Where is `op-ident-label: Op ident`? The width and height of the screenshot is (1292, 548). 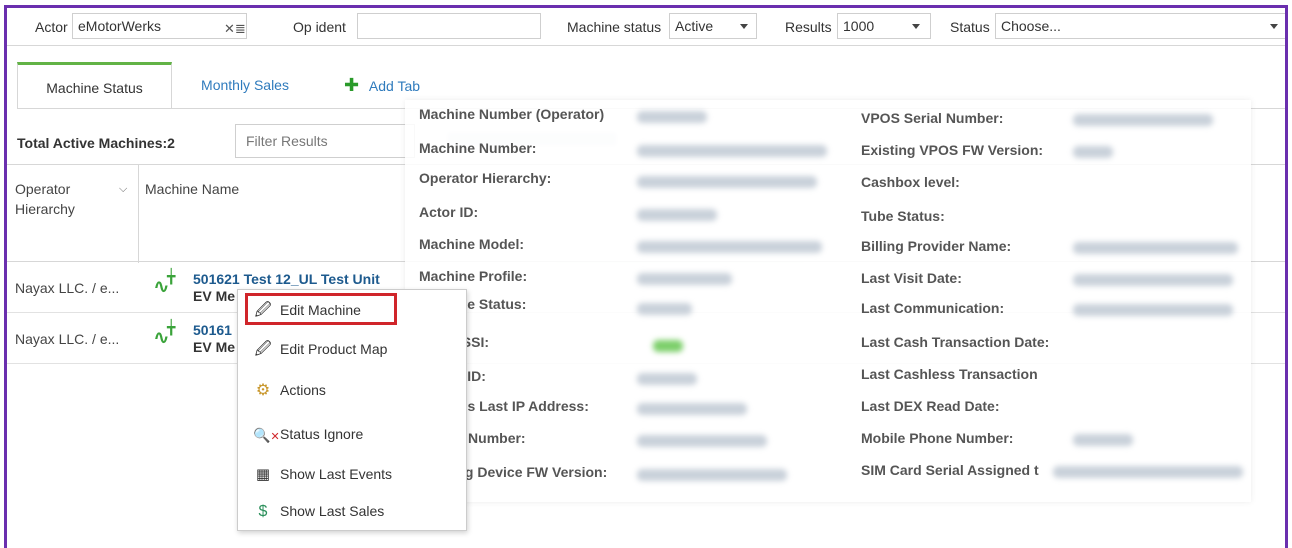
op-ident-label: Op ident is located at coordinates (319, 27).